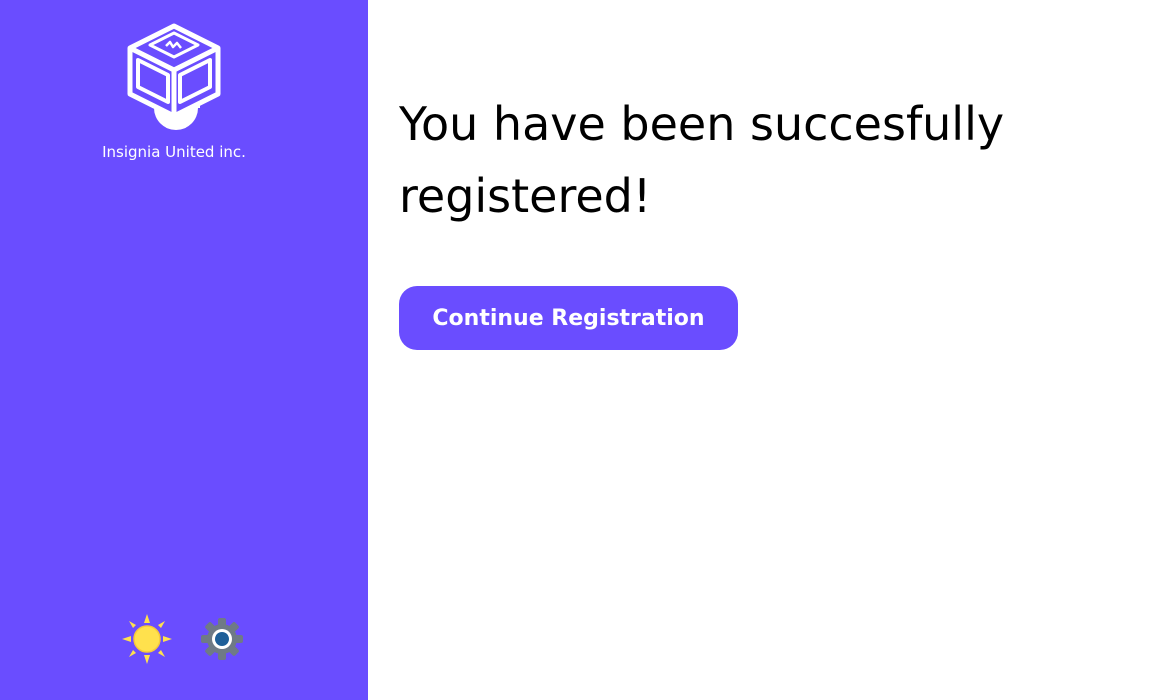  Describe the element at coordinates (702, 160) in the screenshot. I see `success-message: You have been succesfully registered!` at that location.